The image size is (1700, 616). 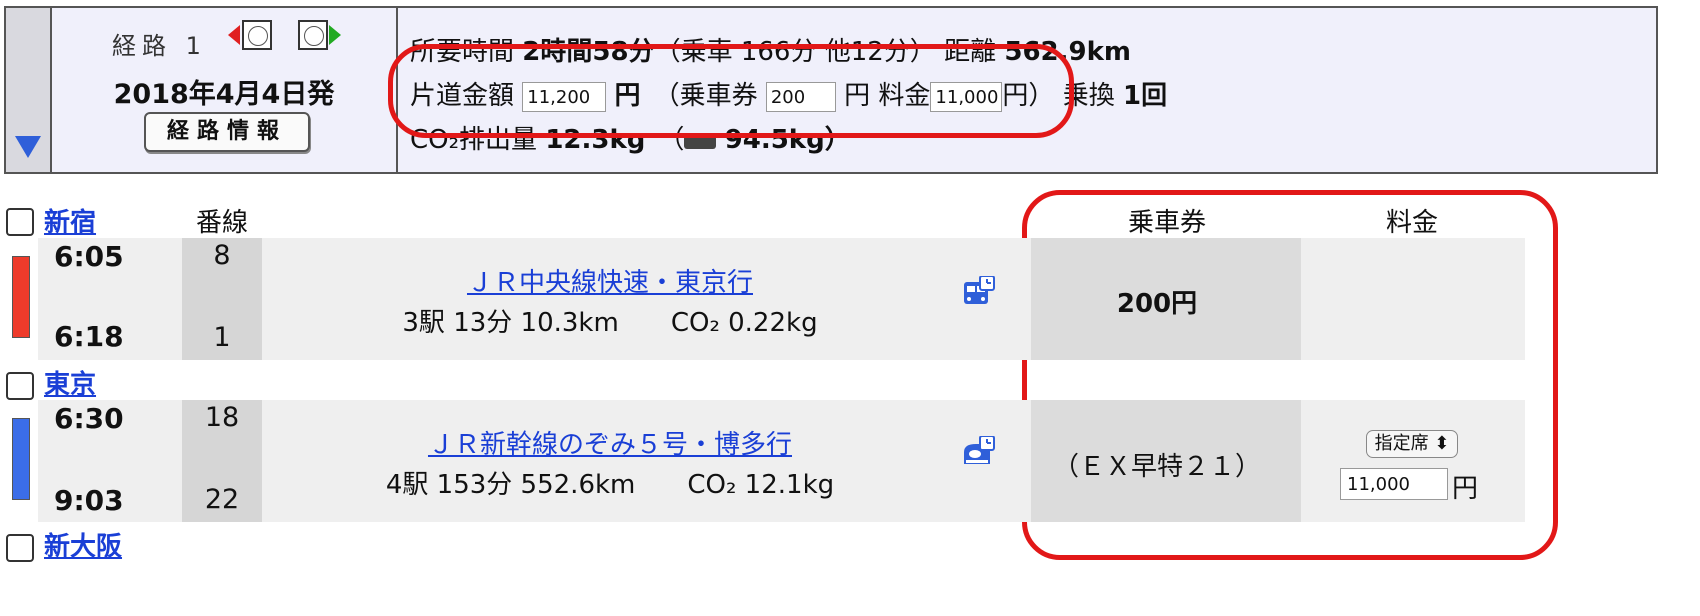 What do you see at coordinates (335, 35) in the screenshot?
I see `next-arrow-icon` at bounding box center [335, 35].